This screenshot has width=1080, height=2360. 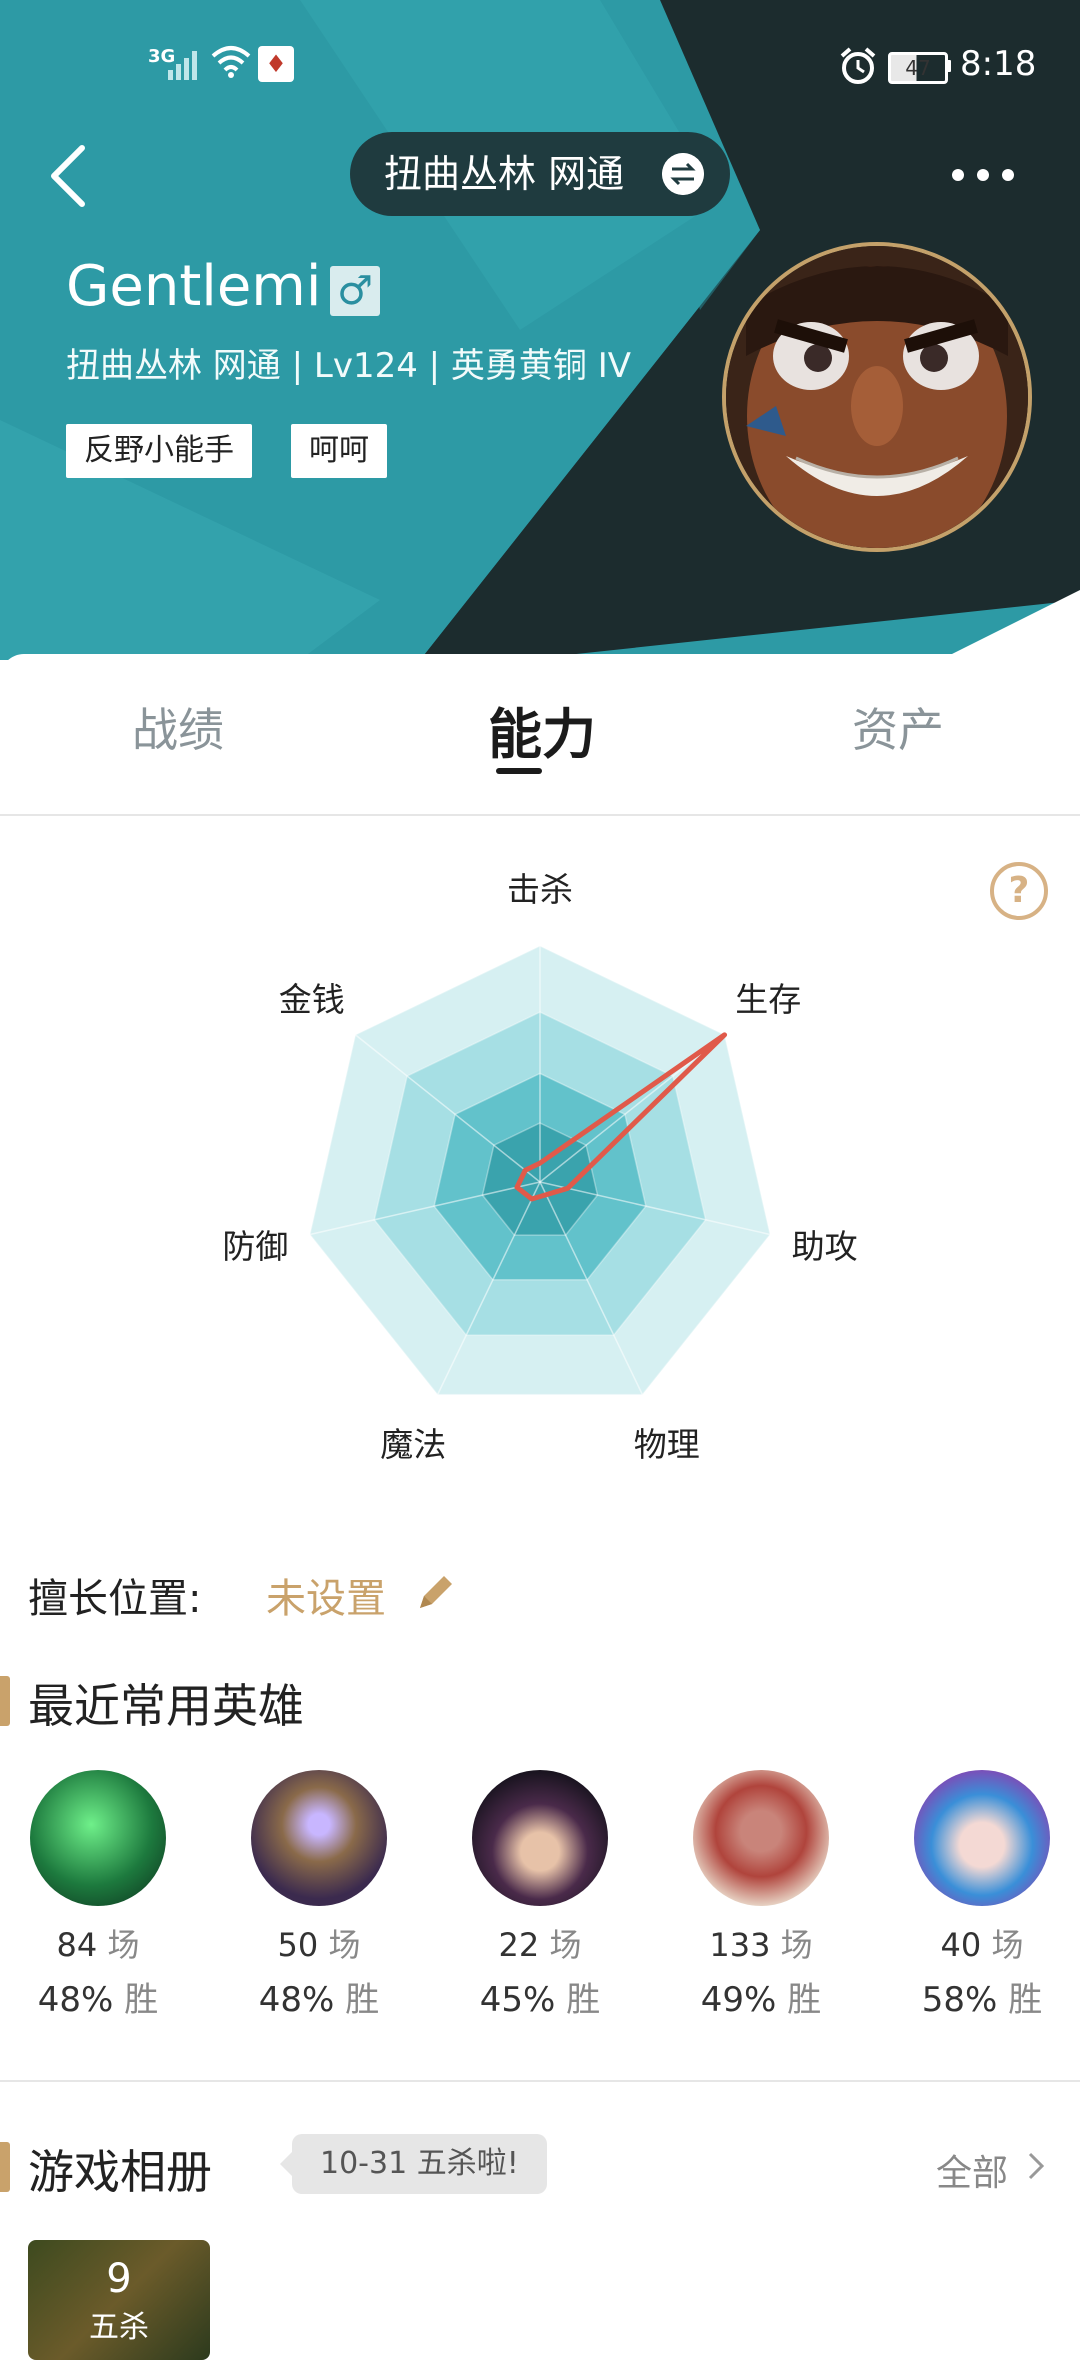 What do you see at coordinates (276, 64) in the screenshot?
I see `app-notification-icon: ♦` at bounding box center [276, 64].